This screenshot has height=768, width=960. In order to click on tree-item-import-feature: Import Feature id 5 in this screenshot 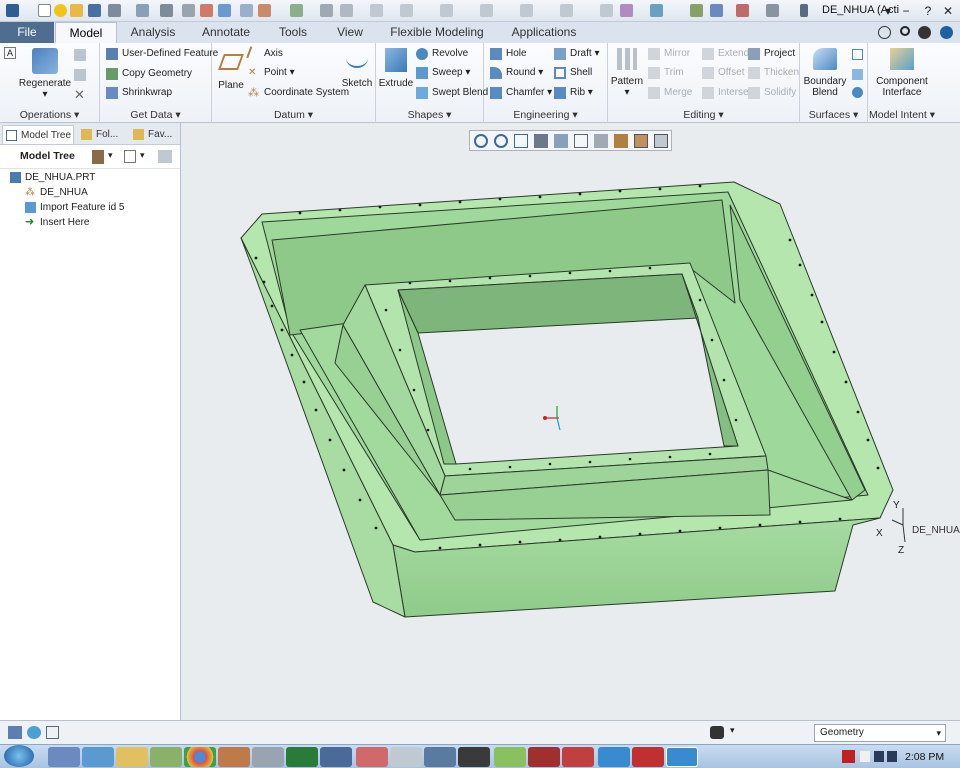, I will do `click(74, 207)`.